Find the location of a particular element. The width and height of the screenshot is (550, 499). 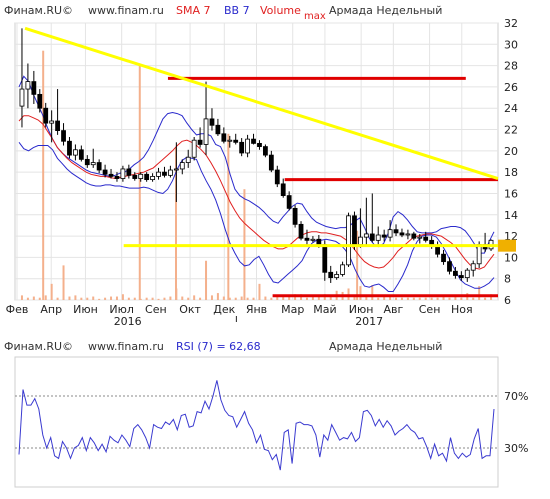

year-label: 2016 is located at coordinates (128, 321).